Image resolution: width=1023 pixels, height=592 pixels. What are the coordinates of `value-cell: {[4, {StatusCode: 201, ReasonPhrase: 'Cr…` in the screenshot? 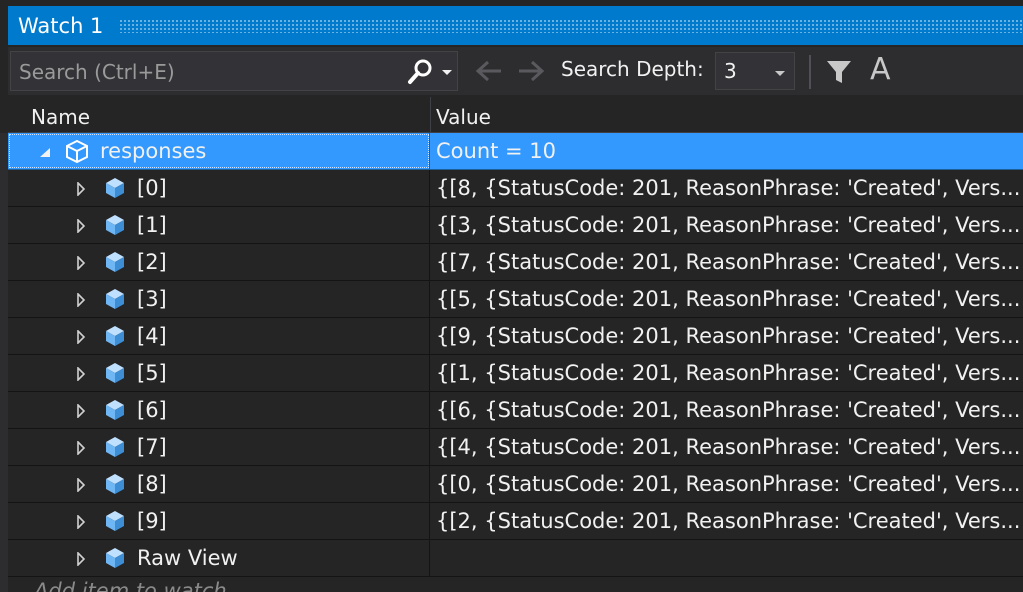 It's located at (726, 447).